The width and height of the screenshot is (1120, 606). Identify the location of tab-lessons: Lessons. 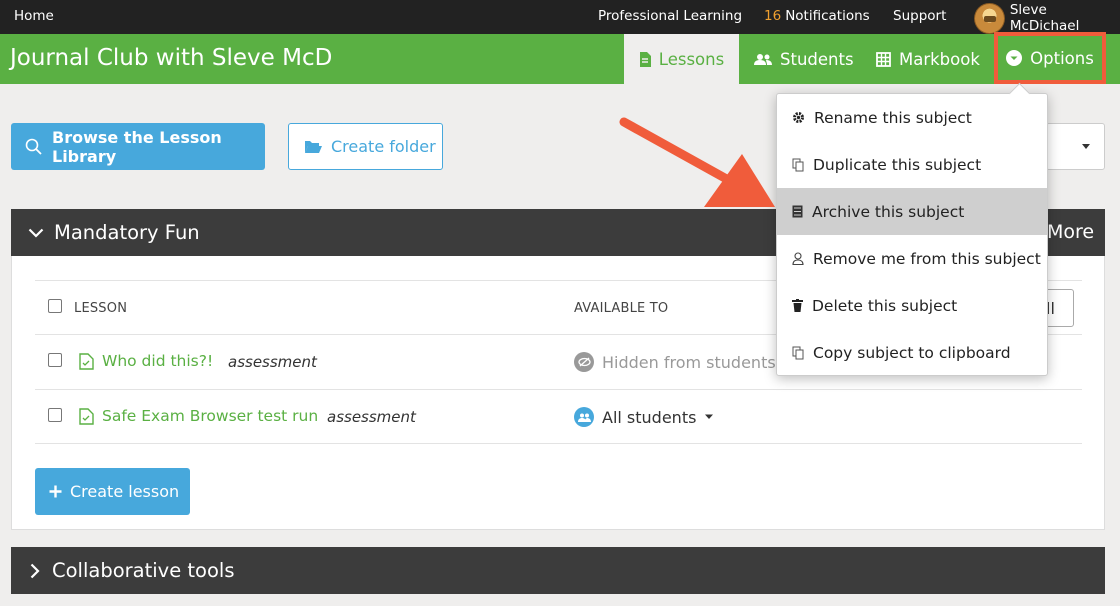
(681, 59).